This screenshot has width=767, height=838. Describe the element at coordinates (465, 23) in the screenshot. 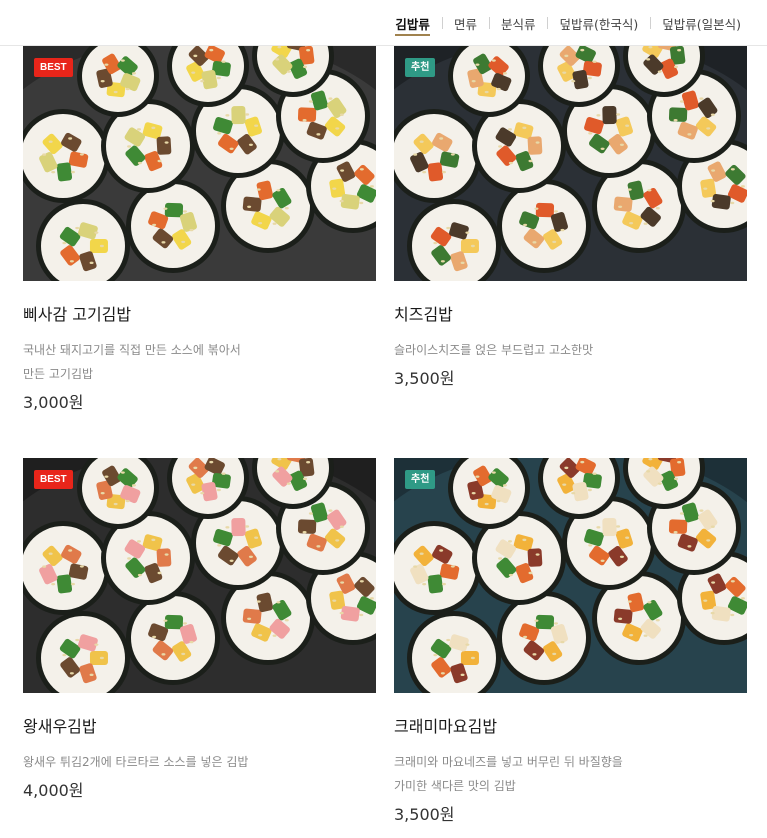

I see `tab-noodles: 면류` at that location.